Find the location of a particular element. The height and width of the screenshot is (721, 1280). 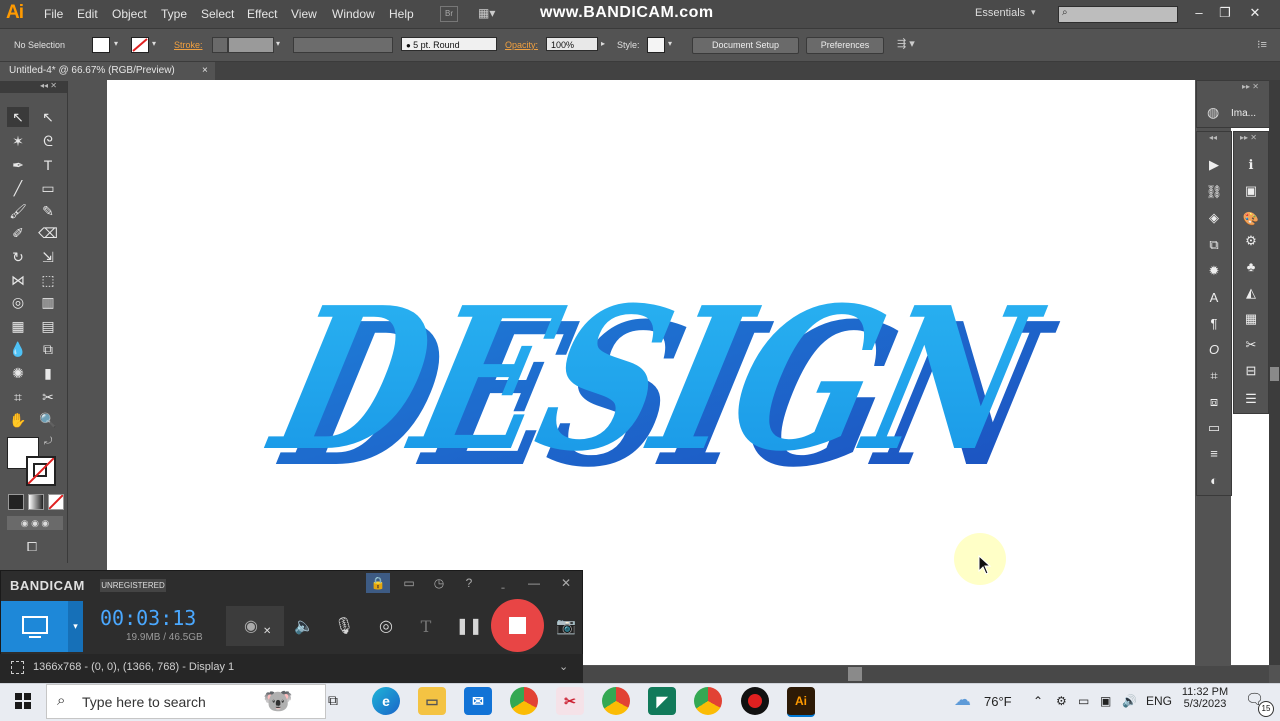

expand-chevron-icon: ⌄ is located at coordinates (563, 666).